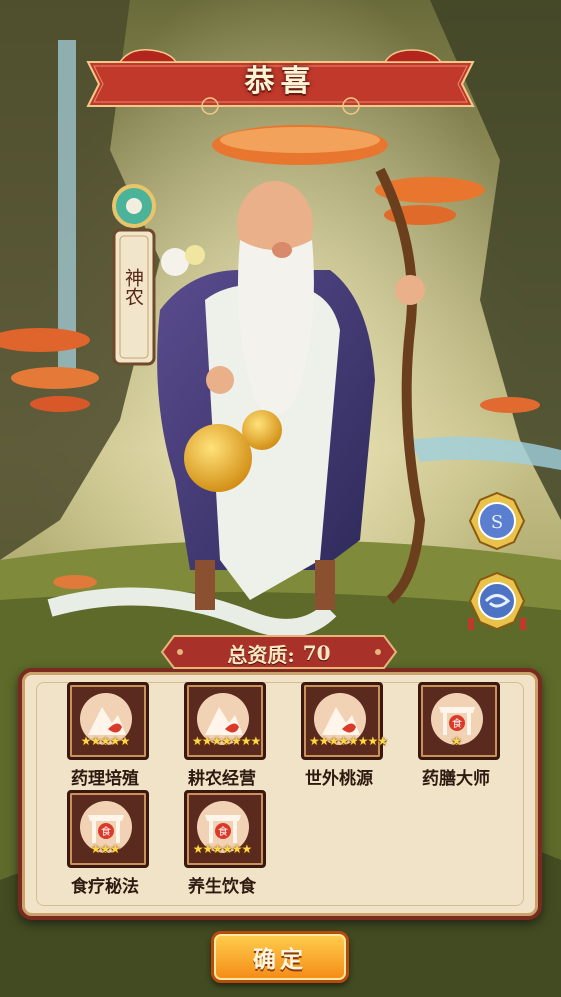 The image size is (561, 997). Describe the element at coordinates (105, 887) in the screenshot. I see `skill-name: 食疗秘法` at that location.